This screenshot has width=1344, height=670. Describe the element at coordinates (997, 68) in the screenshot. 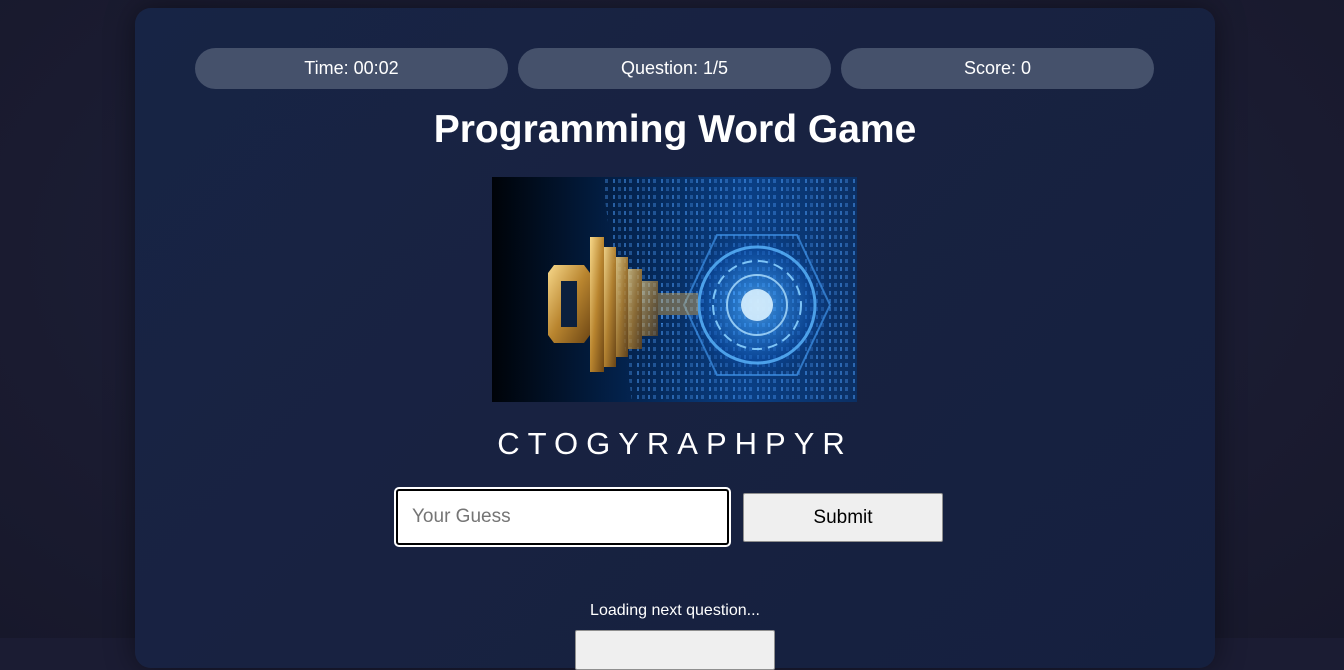

I see `score-badge: Score: 0` at that location.